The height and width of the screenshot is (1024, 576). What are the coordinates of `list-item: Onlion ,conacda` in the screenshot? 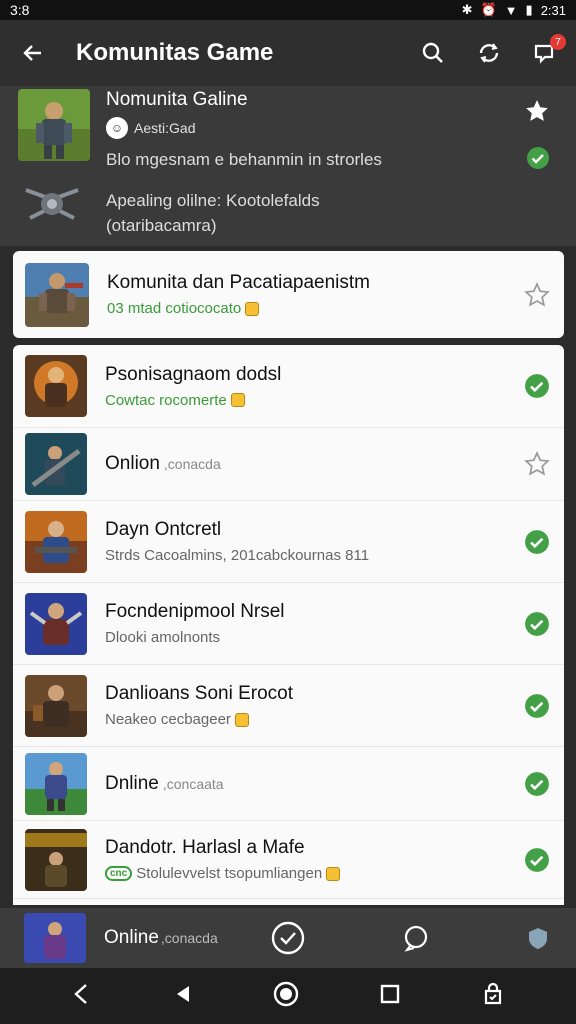 It's located at (288, 464).